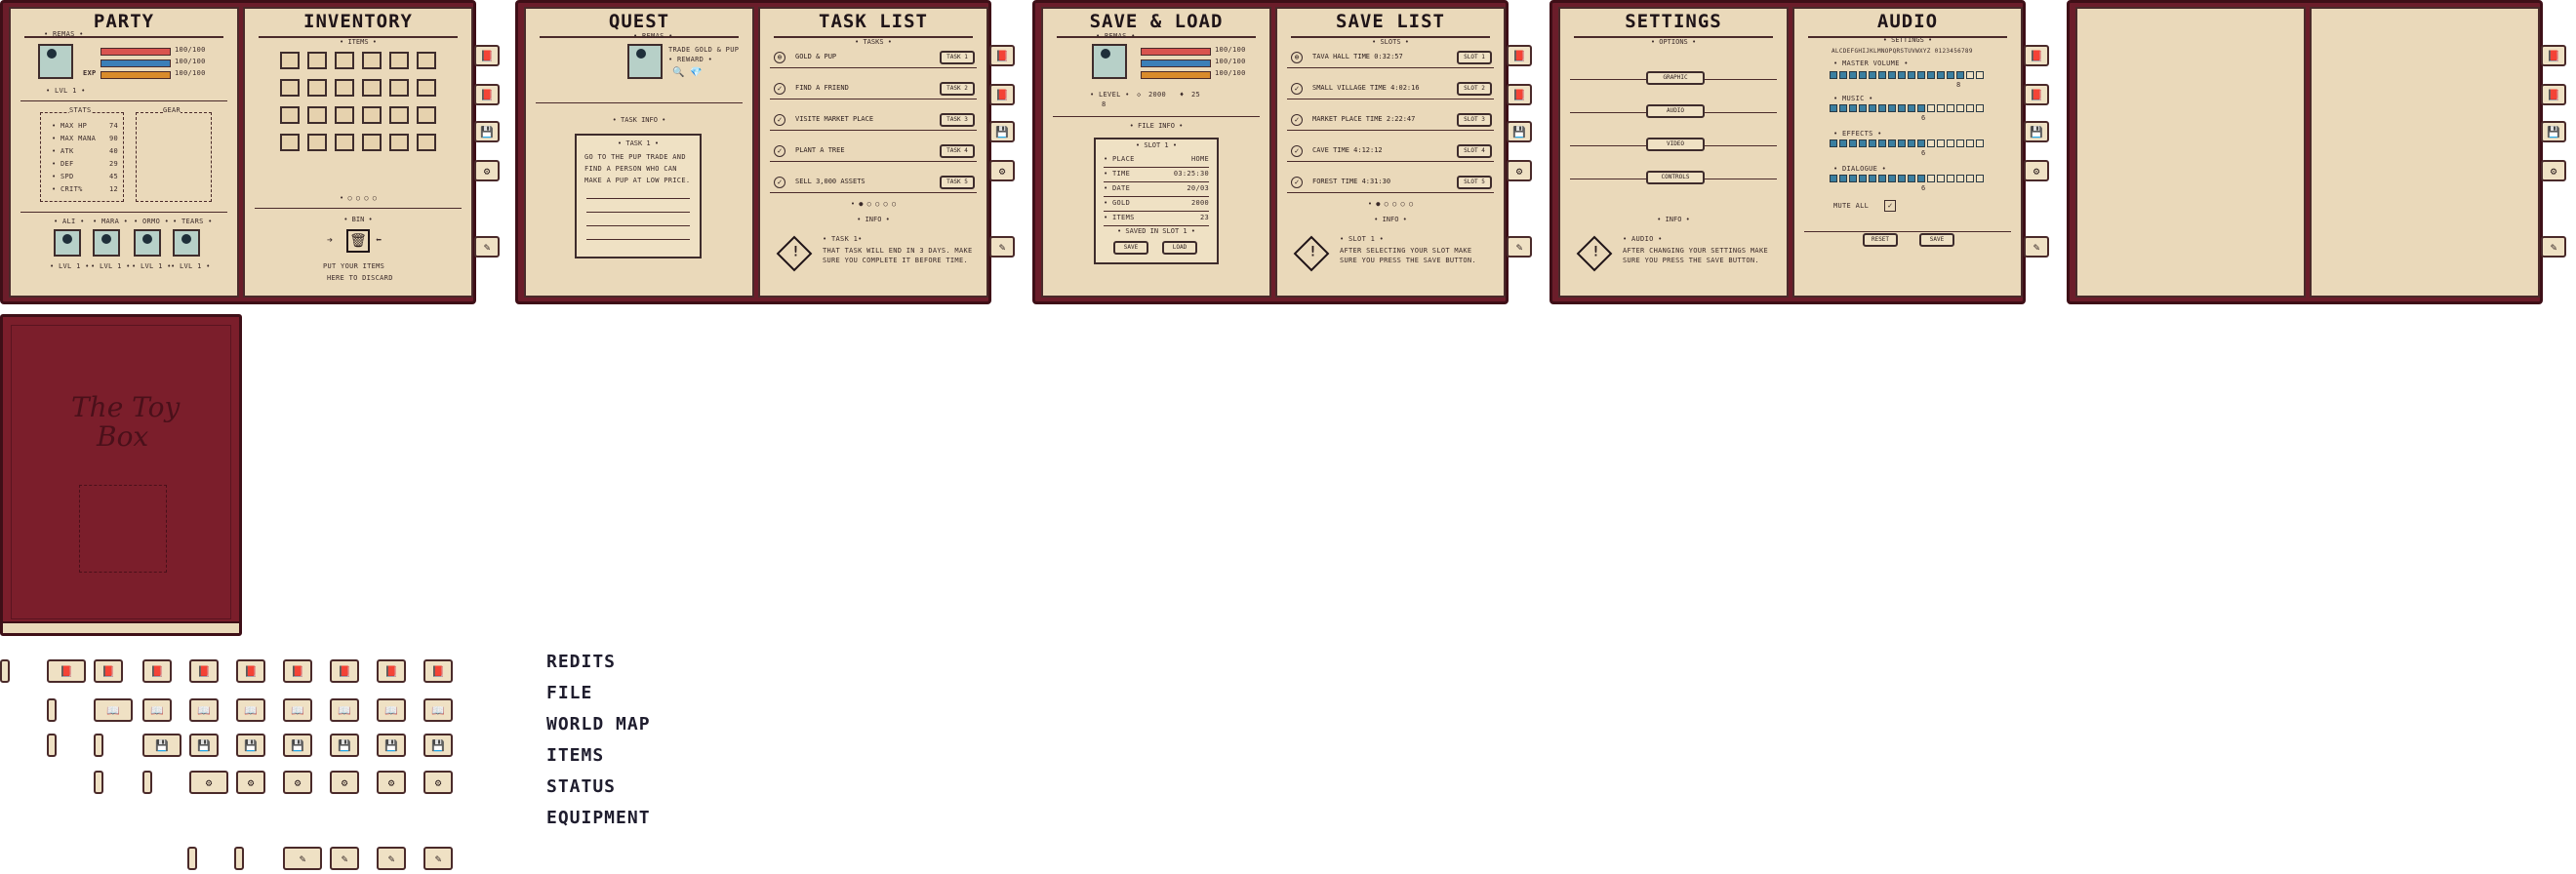  Describe the element at coordinates (873, 58) in the screenshot. I see `task-row: ⊕ GOLD & PUP TASK 1` at that location.